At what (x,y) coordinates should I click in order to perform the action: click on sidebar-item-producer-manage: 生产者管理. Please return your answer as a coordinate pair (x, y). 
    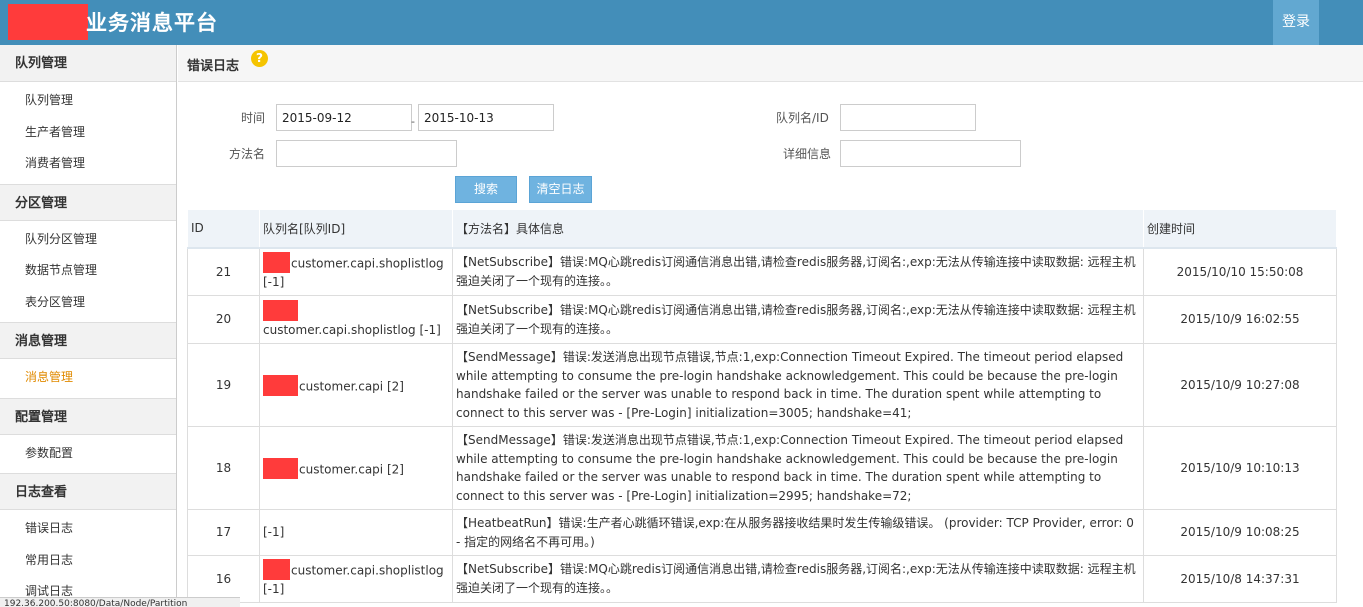
    Looking at the image, I should click on (88, 133).